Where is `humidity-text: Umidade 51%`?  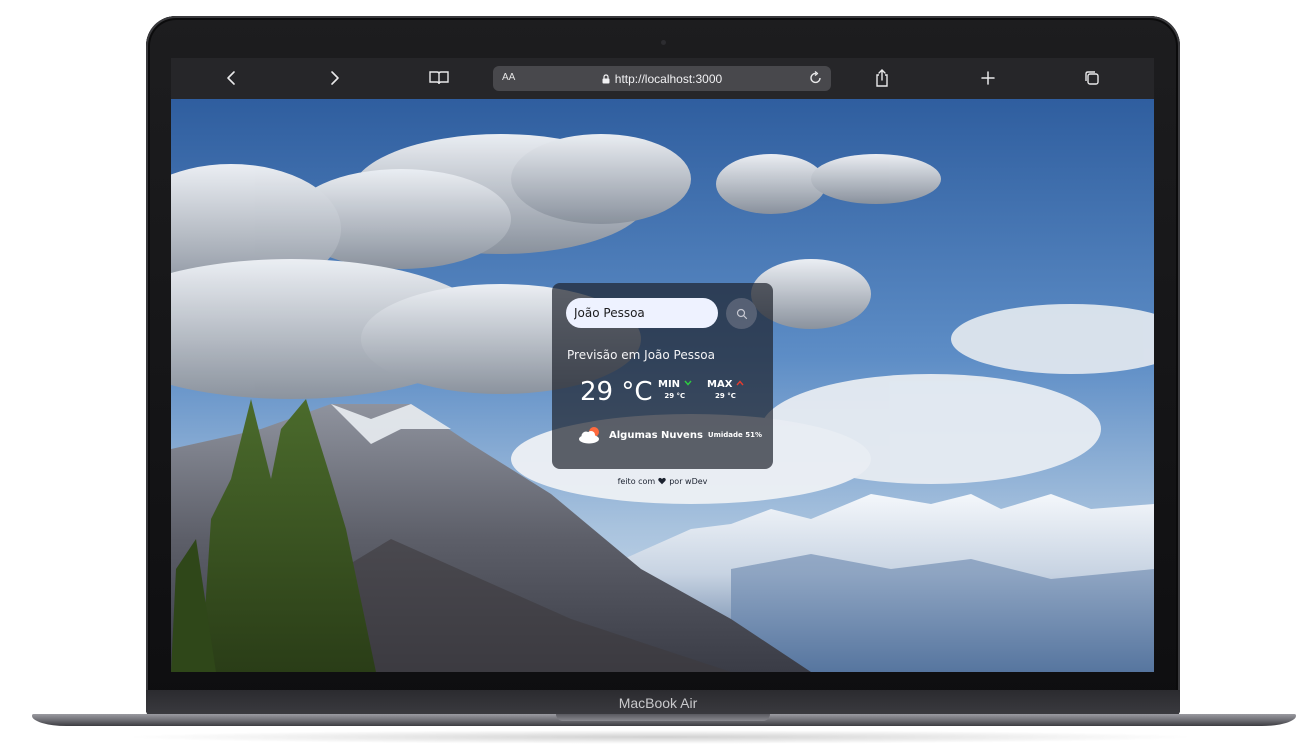 humidity-text: Umidade 51% is located at coordinates (734, 435).